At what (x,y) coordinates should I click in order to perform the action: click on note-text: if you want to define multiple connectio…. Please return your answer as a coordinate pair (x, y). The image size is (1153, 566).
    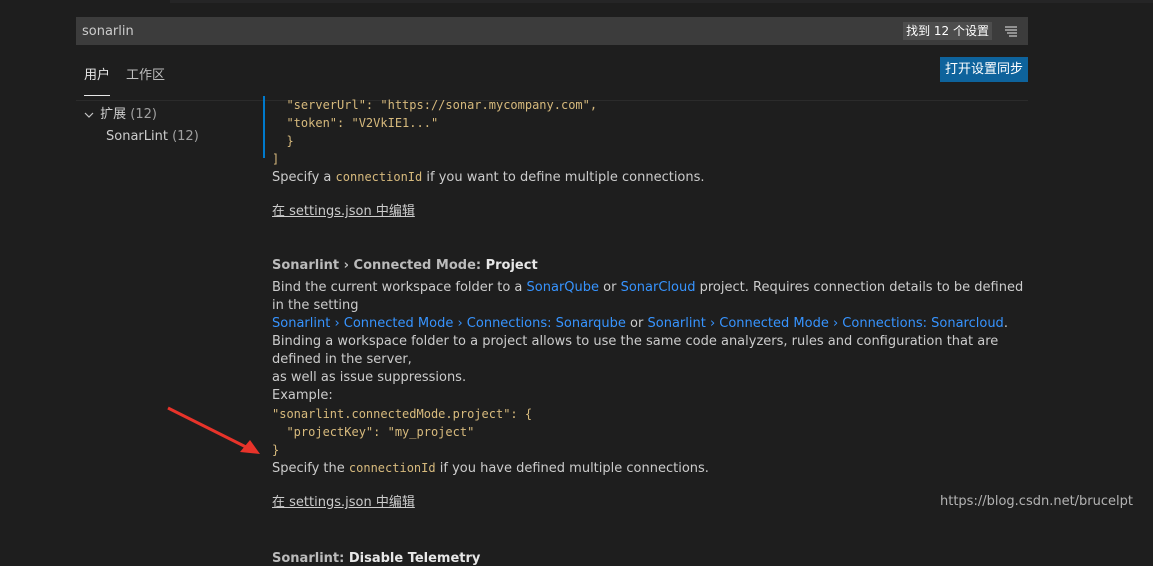
    Looking at the image, I should click on (563, 177).